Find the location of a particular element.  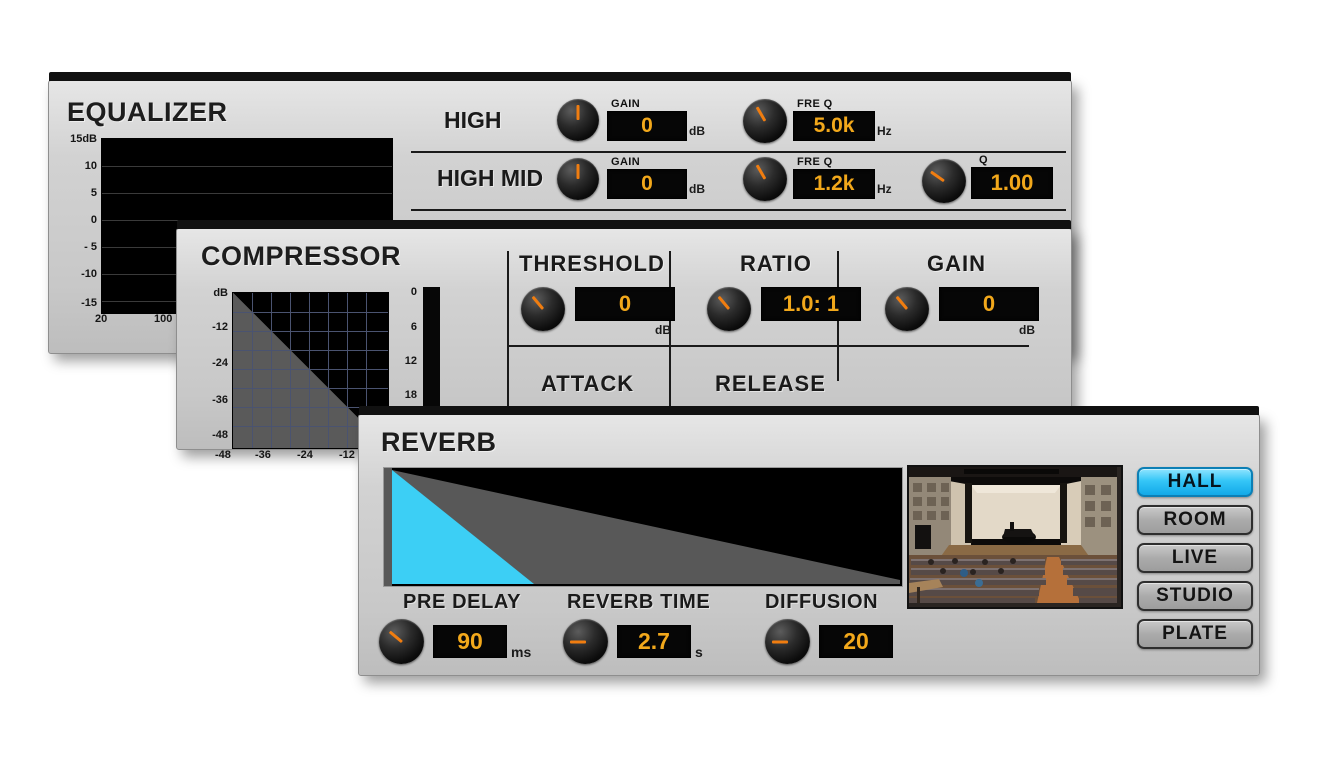

reverb-decay-graph is located at coordinates (643, 527).